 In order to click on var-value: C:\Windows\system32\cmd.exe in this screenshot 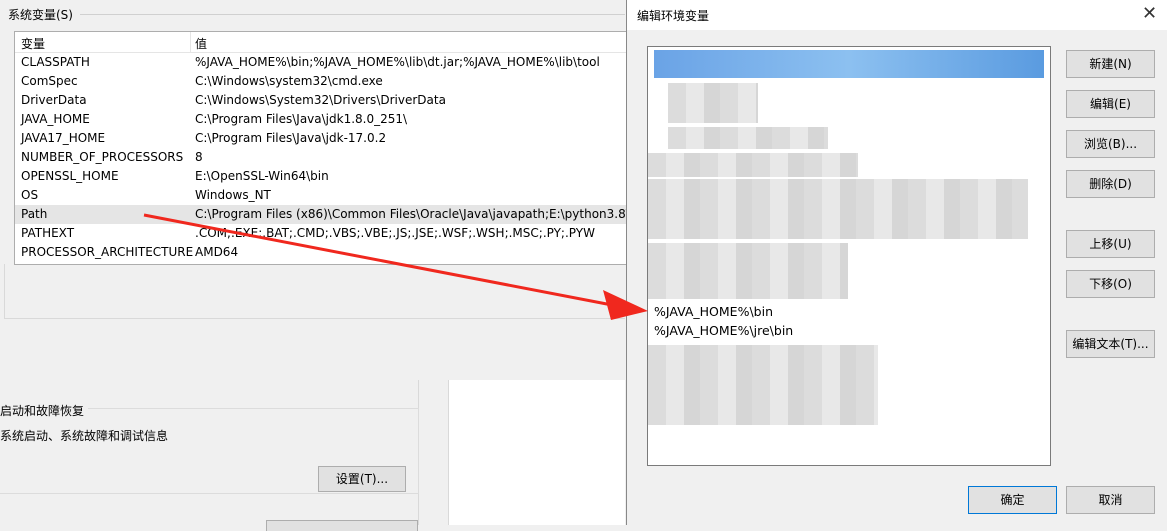, I will do `click(289, 81)`.